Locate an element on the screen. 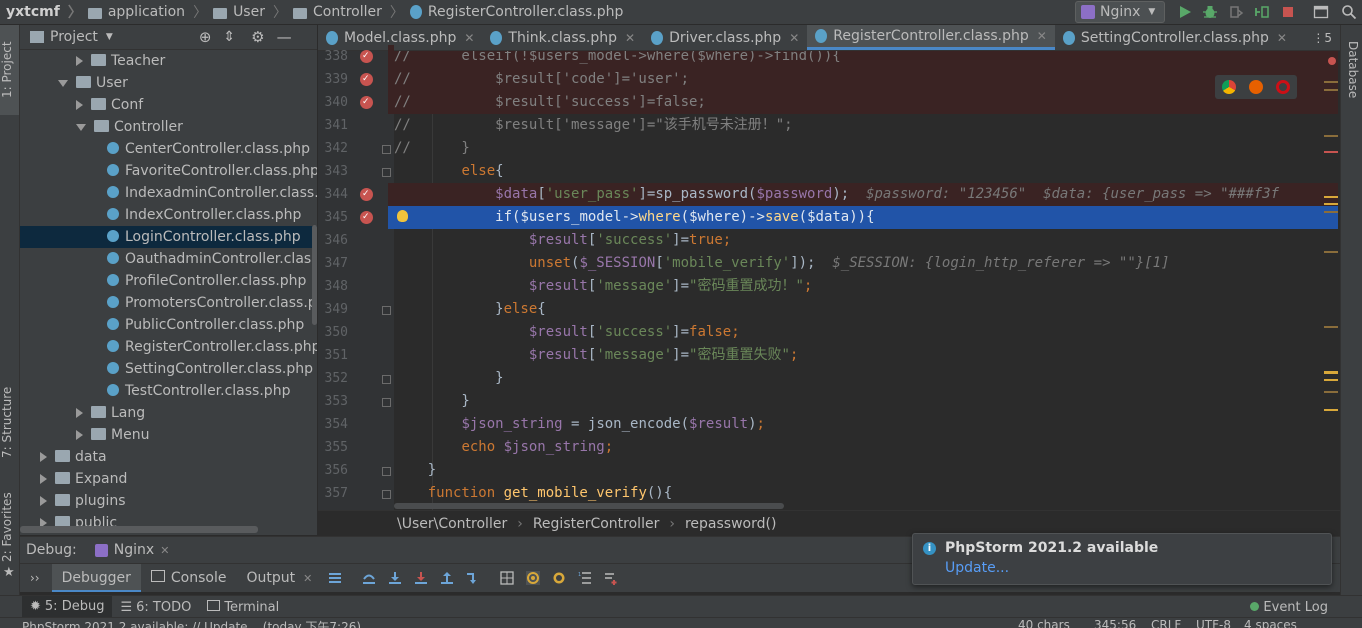 This screenshot has height=628, width=1362. breadcrumb-project: yxtcmf 〉 is located at coordinates (41, 12).